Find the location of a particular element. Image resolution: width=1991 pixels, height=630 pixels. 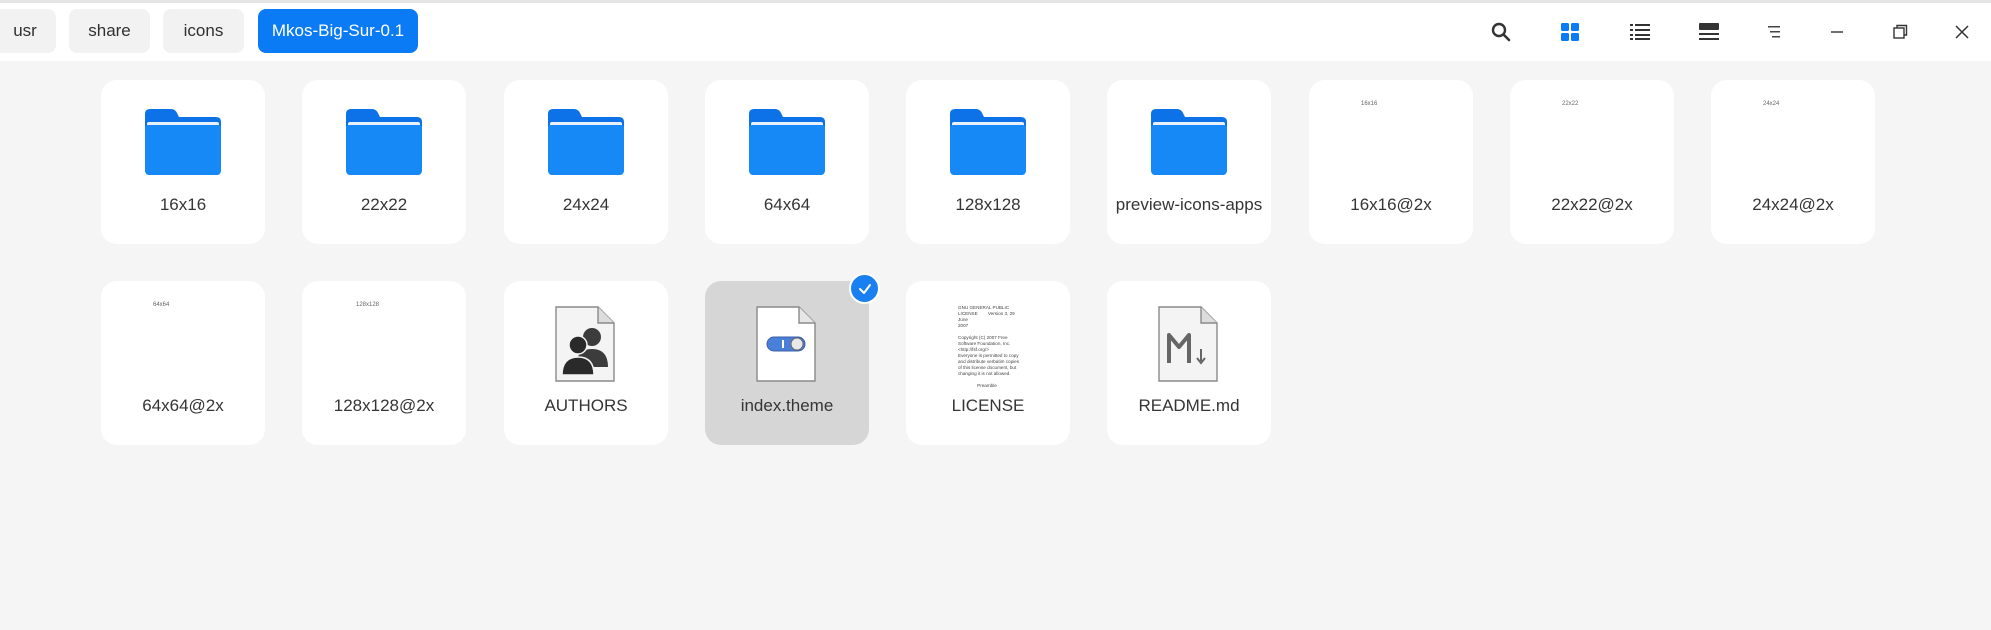

file-name: 128x128@2x is located at coordinates (384, 405).